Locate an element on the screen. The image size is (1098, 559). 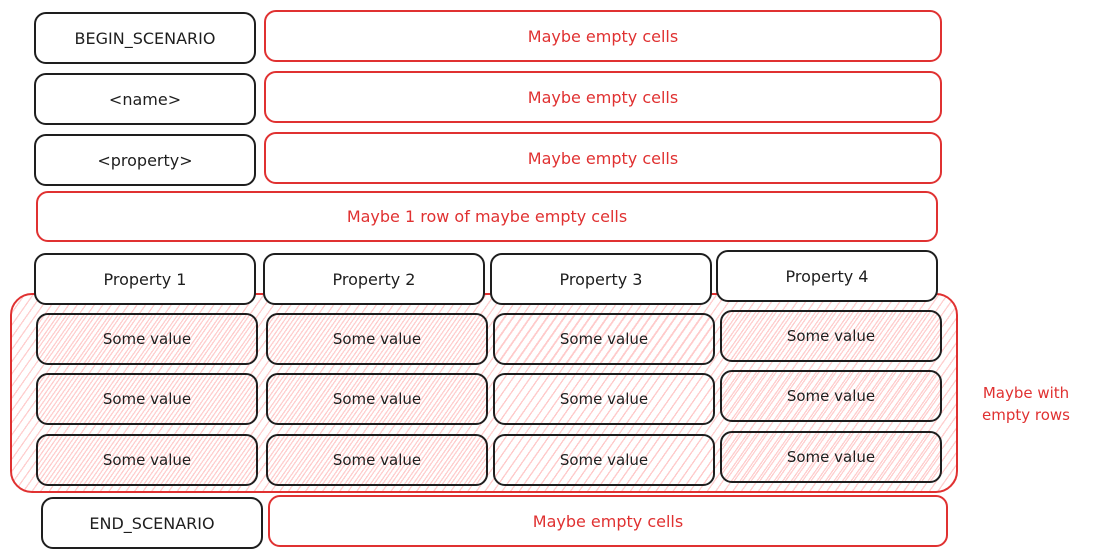
end-scenario-box: END_SCENARIO is located at coordinates (152, 523).